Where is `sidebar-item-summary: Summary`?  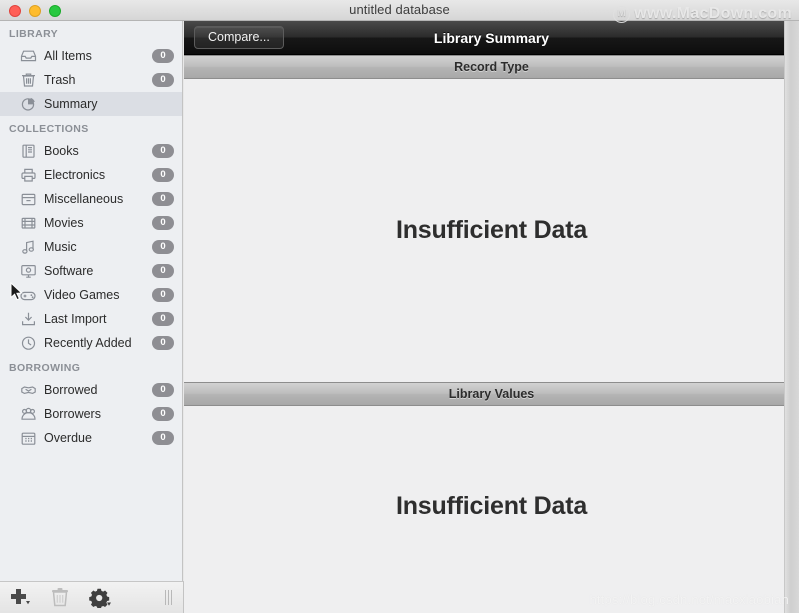
sidebar-item-summary: Summary is located at coordinates (91, 104).